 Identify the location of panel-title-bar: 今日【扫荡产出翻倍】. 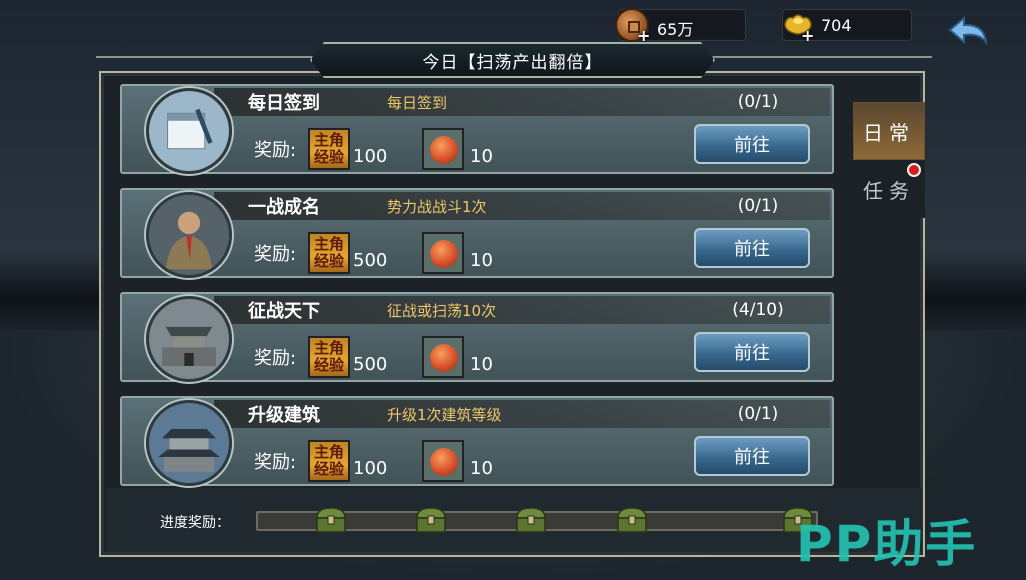
(512, 60).